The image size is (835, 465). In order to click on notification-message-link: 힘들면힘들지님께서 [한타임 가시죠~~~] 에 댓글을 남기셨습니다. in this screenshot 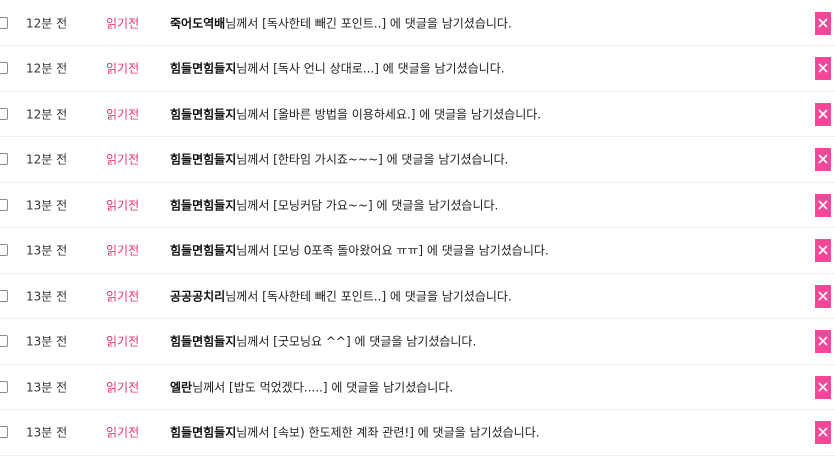, I will do `click(339, 159)`.